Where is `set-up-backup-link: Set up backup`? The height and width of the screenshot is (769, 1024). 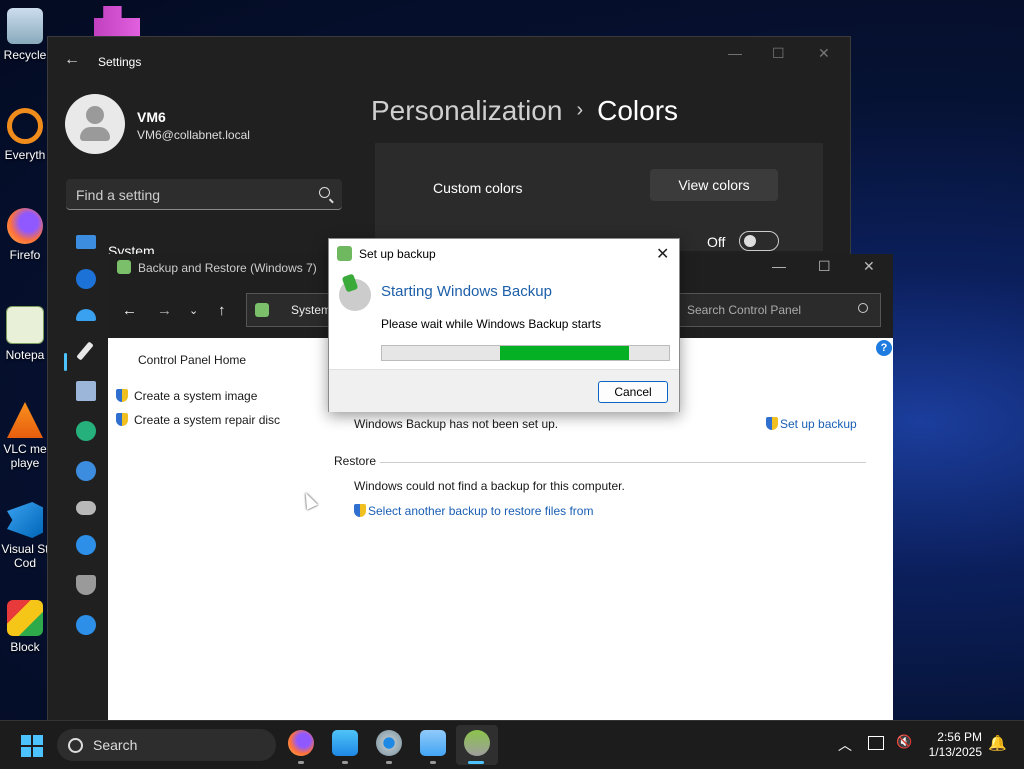 set-up-backup-link: Set up backup is located at coordinates (811, 424).